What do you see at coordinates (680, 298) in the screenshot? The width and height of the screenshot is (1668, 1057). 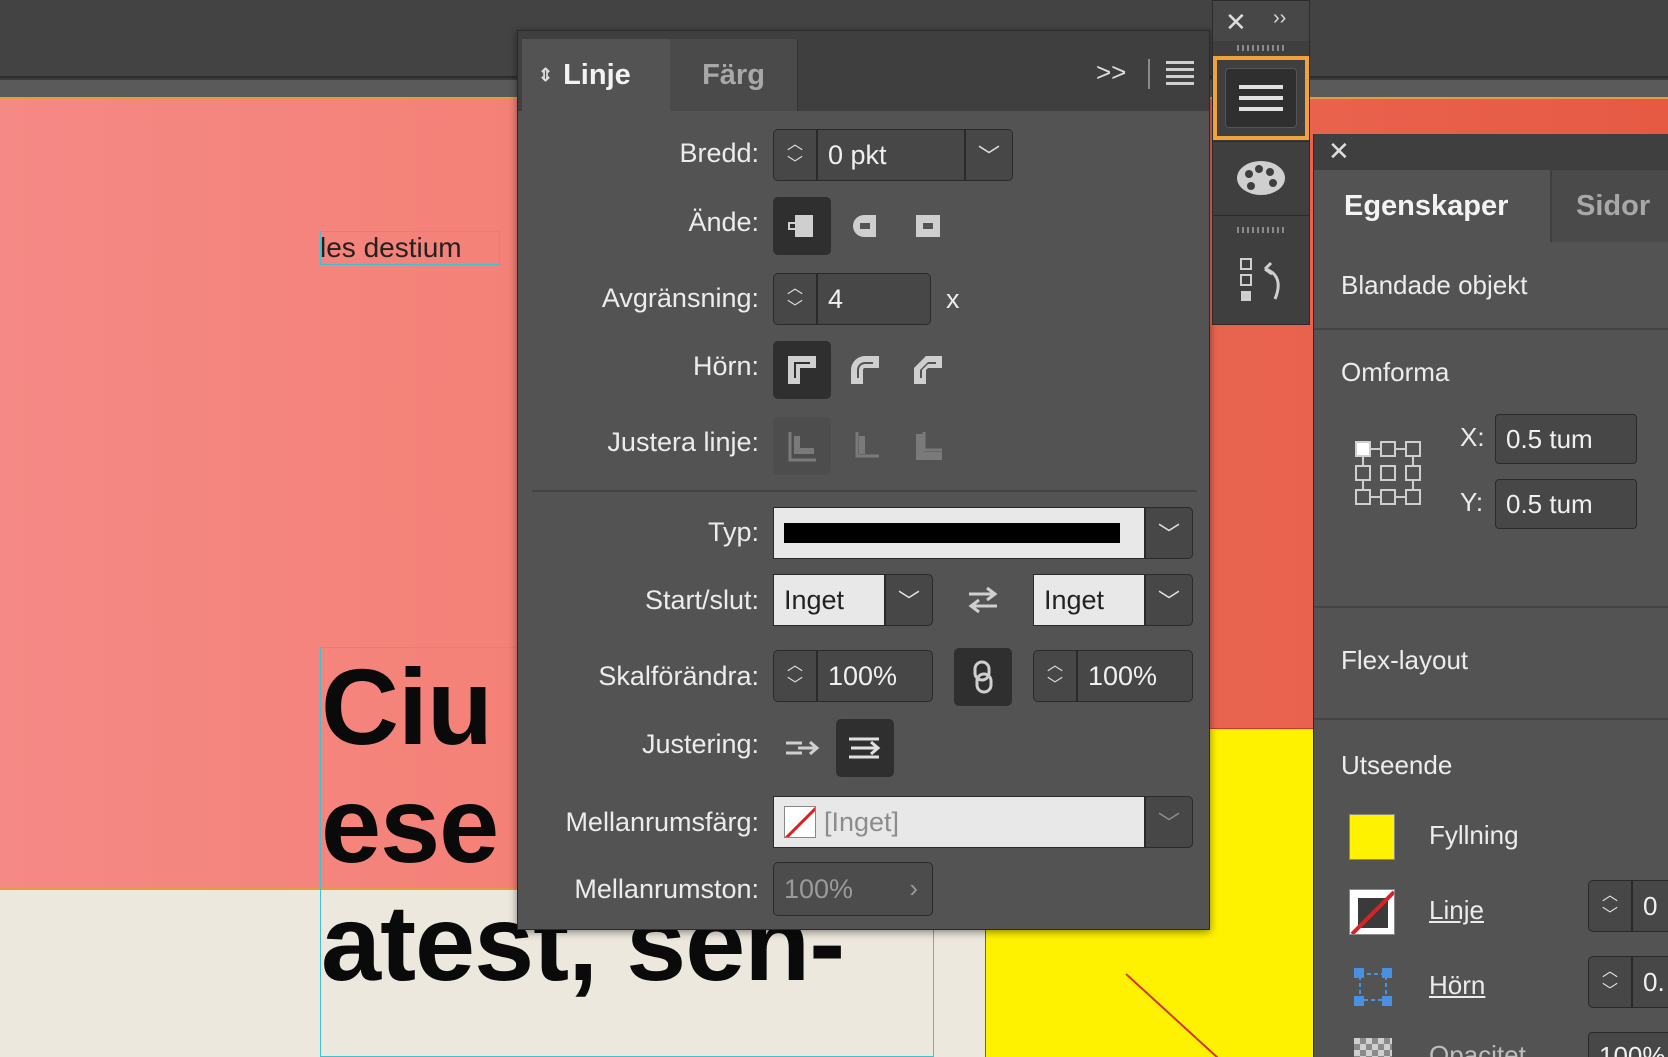 I see `miter-label: Avgränsning:` at bounding box center [680, 298].